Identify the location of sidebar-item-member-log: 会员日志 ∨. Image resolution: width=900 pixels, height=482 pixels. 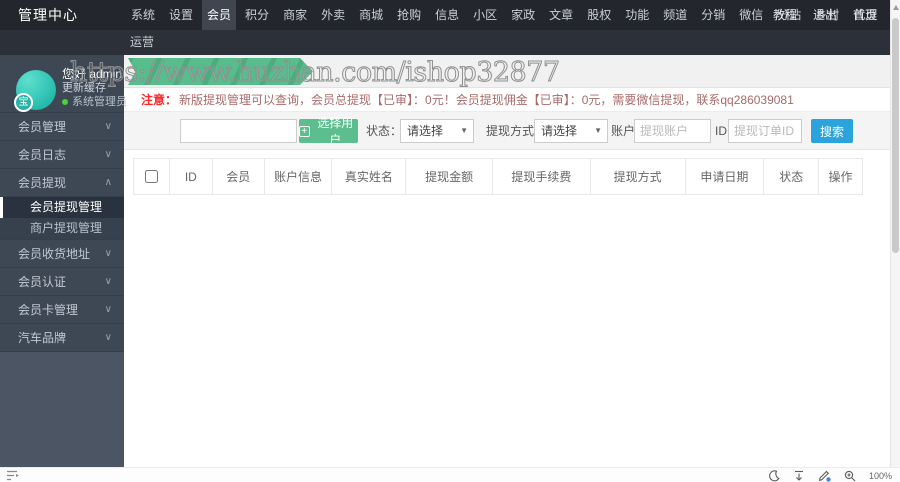
(62, 155).